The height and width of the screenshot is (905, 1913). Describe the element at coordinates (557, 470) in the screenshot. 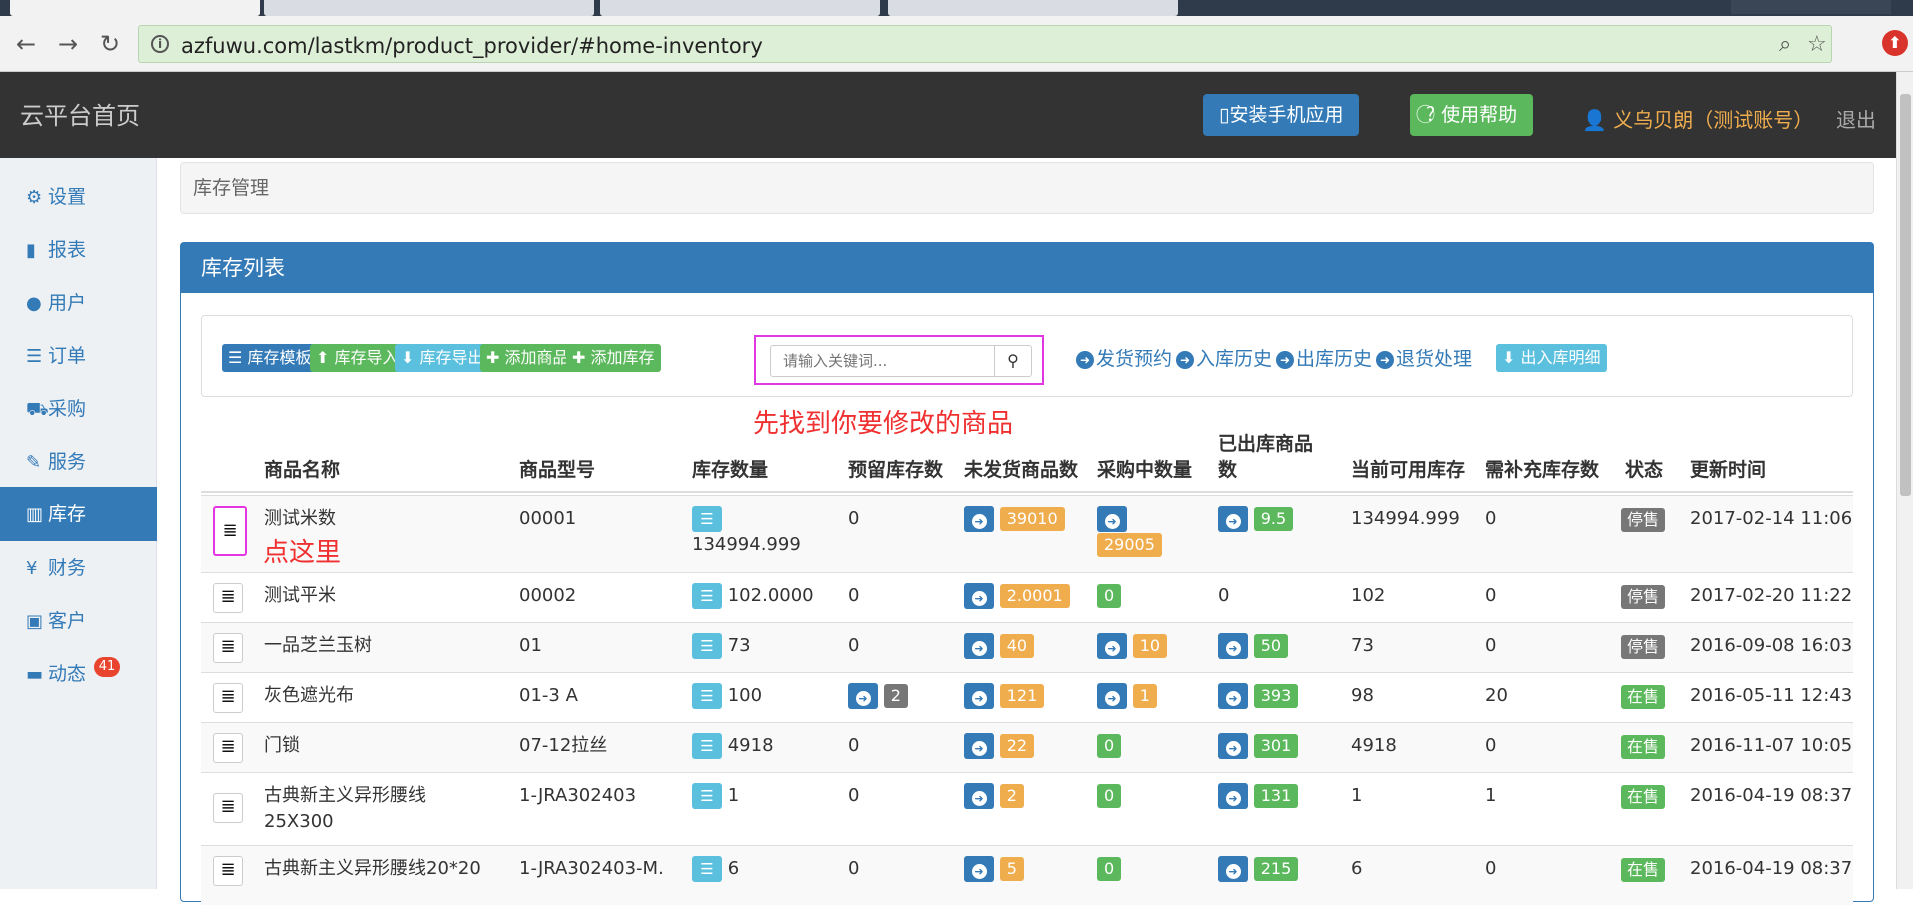

I see `col-model: 商品型号` at that location.